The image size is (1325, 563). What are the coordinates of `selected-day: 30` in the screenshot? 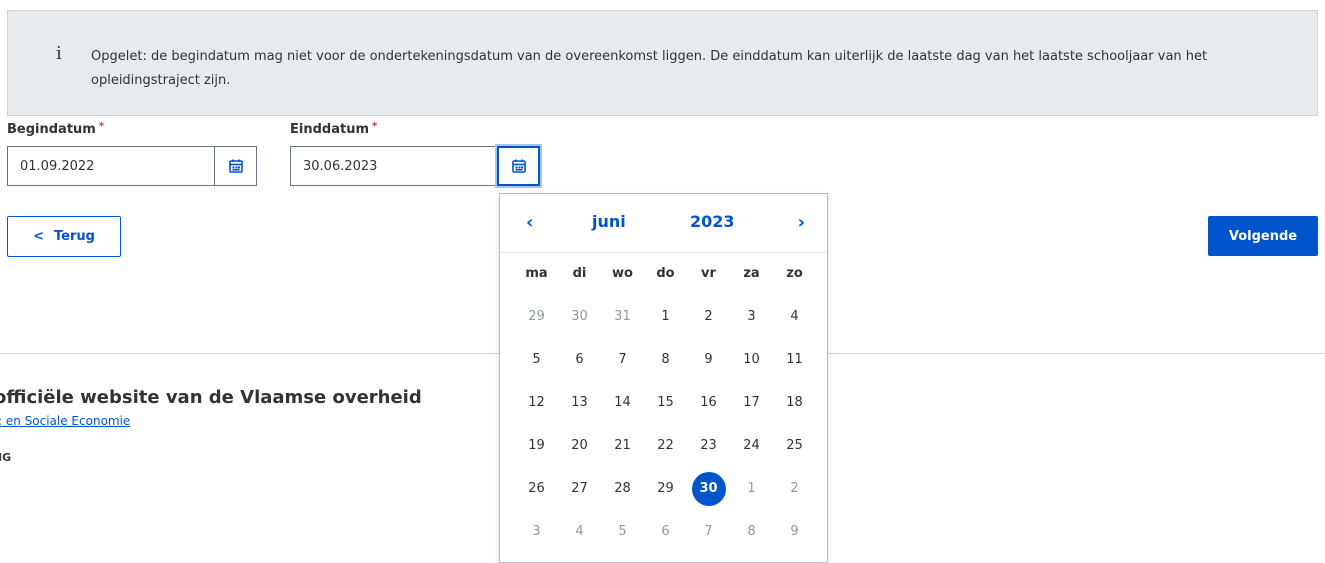 It's located at (708, 488).